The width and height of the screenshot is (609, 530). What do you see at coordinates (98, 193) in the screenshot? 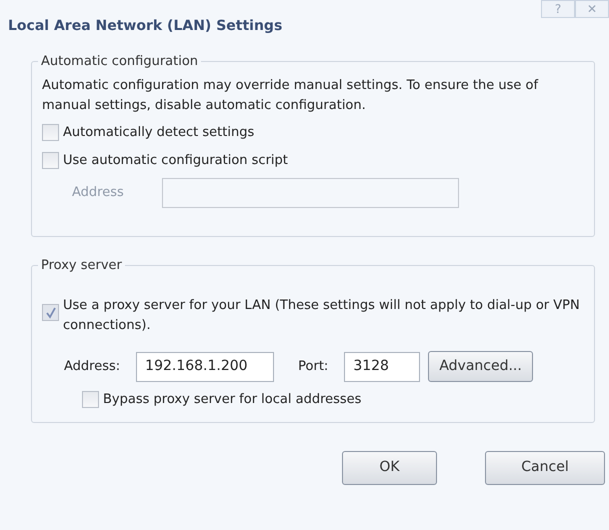
I see `field-label: Address` at bounding box center [98, 193].